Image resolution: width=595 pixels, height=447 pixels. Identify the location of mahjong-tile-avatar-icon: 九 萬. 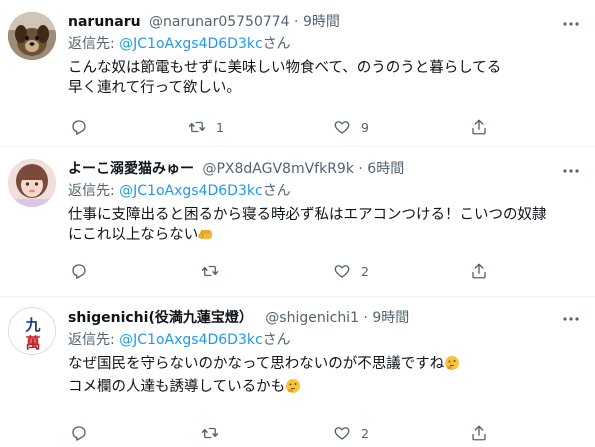
(32, 331).